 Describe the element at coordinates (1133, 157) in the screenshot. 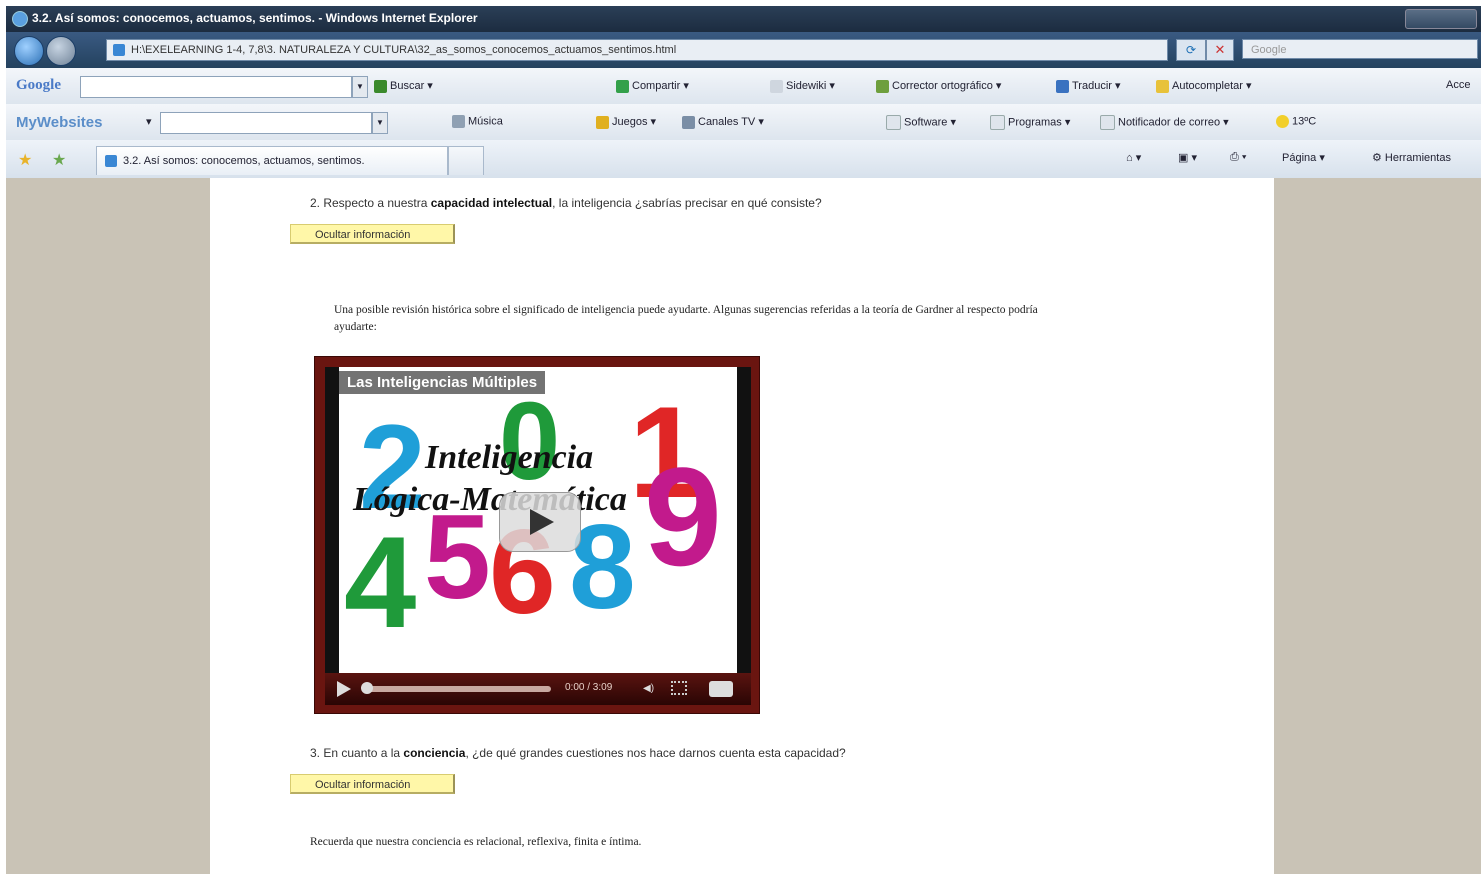

I see `home-icon: ⌂ ▾` at that location.